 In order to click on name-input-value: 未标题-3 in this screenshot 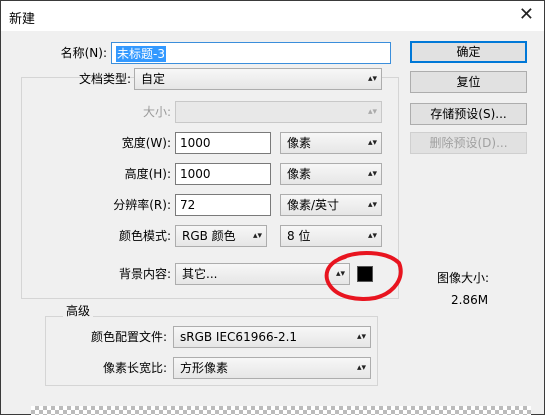, I will do `click(141, 54)`.